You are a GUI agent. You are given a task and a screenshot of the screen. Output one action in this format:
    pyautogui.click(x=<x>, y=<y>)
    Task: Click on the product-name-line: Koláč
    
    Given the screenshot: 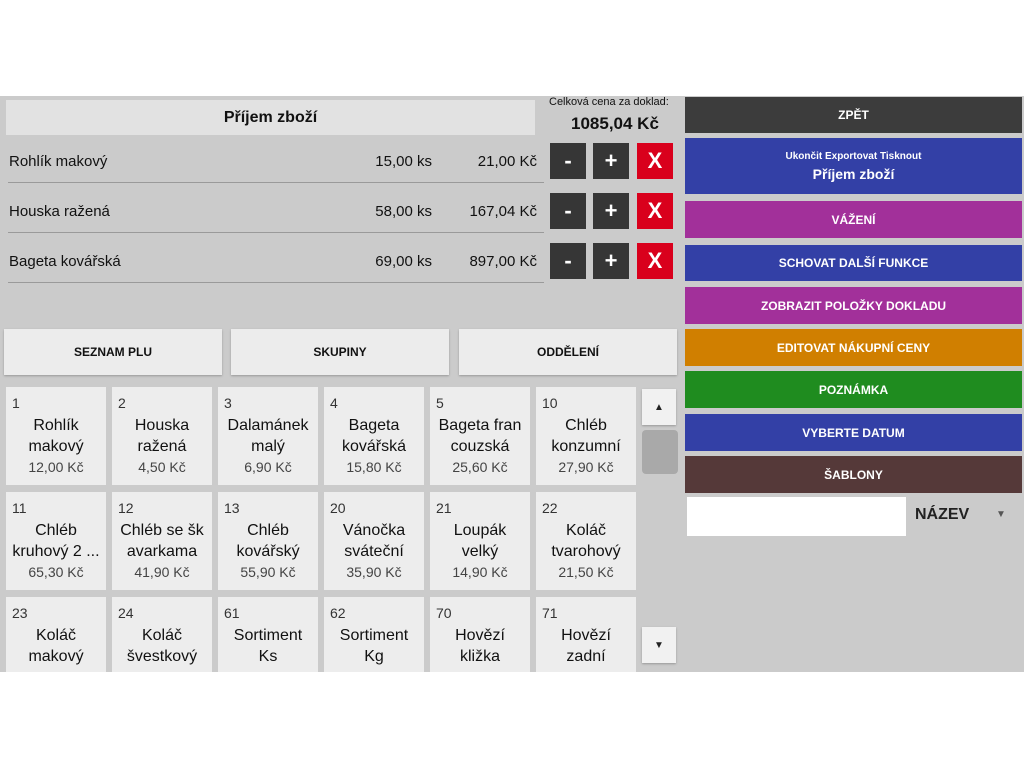 What is the action you would take?
    pyautogui.click(x=162, y=635)
    